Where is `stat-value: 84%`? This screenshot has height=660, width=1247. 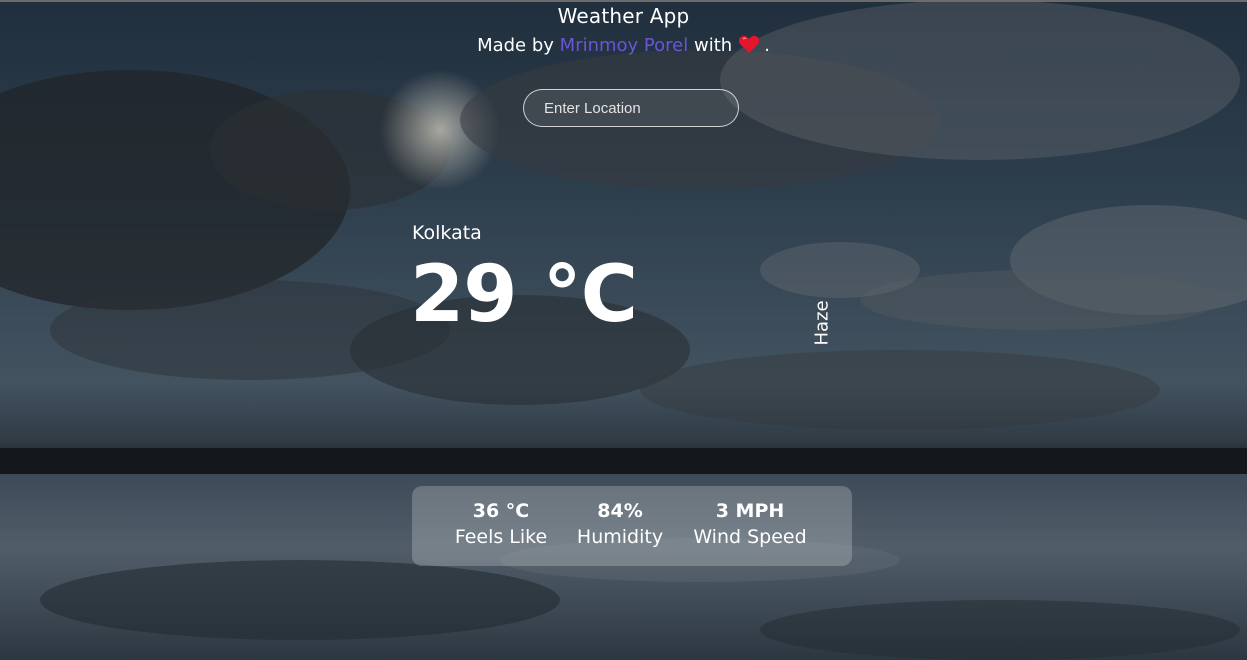
stat-value: 84% is located at coordinates (620, 511).